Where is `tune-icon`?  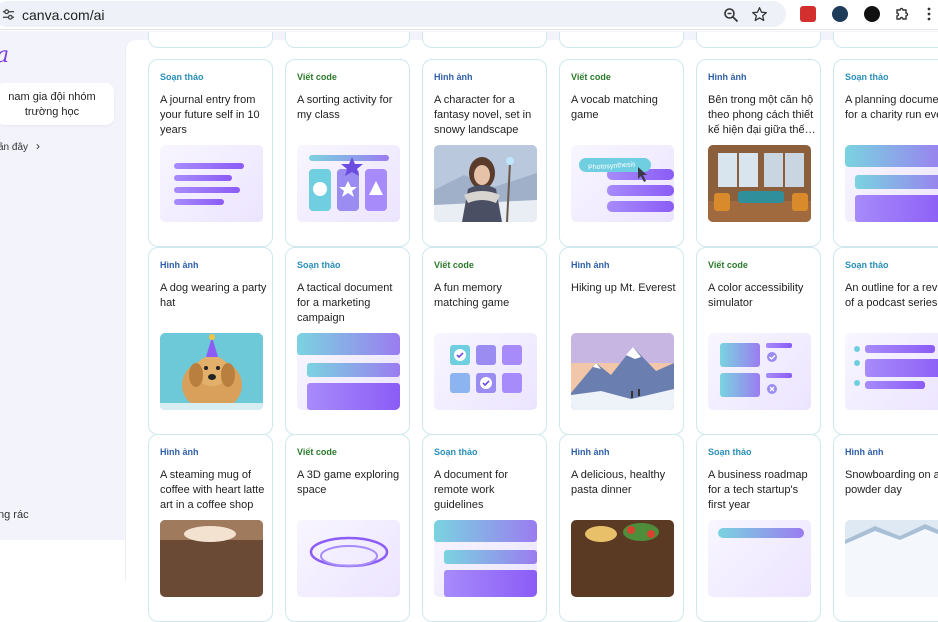 tune-icon is located at coordinates (8, 14).